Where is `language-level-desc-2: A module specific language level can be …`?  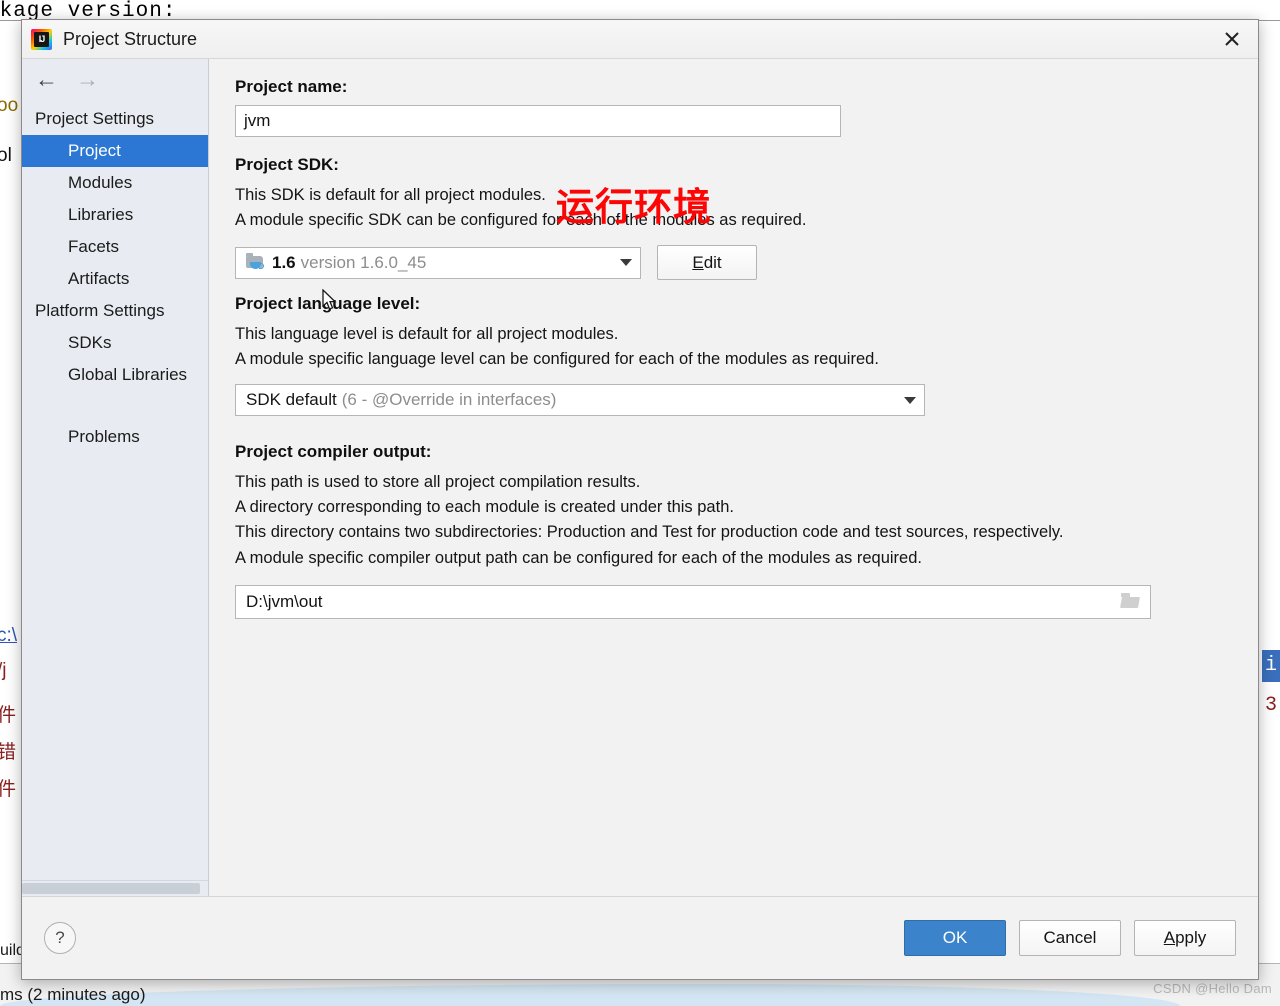 language-level-desc-2: A module specific language level can be … is located at coordinates (557, 359).